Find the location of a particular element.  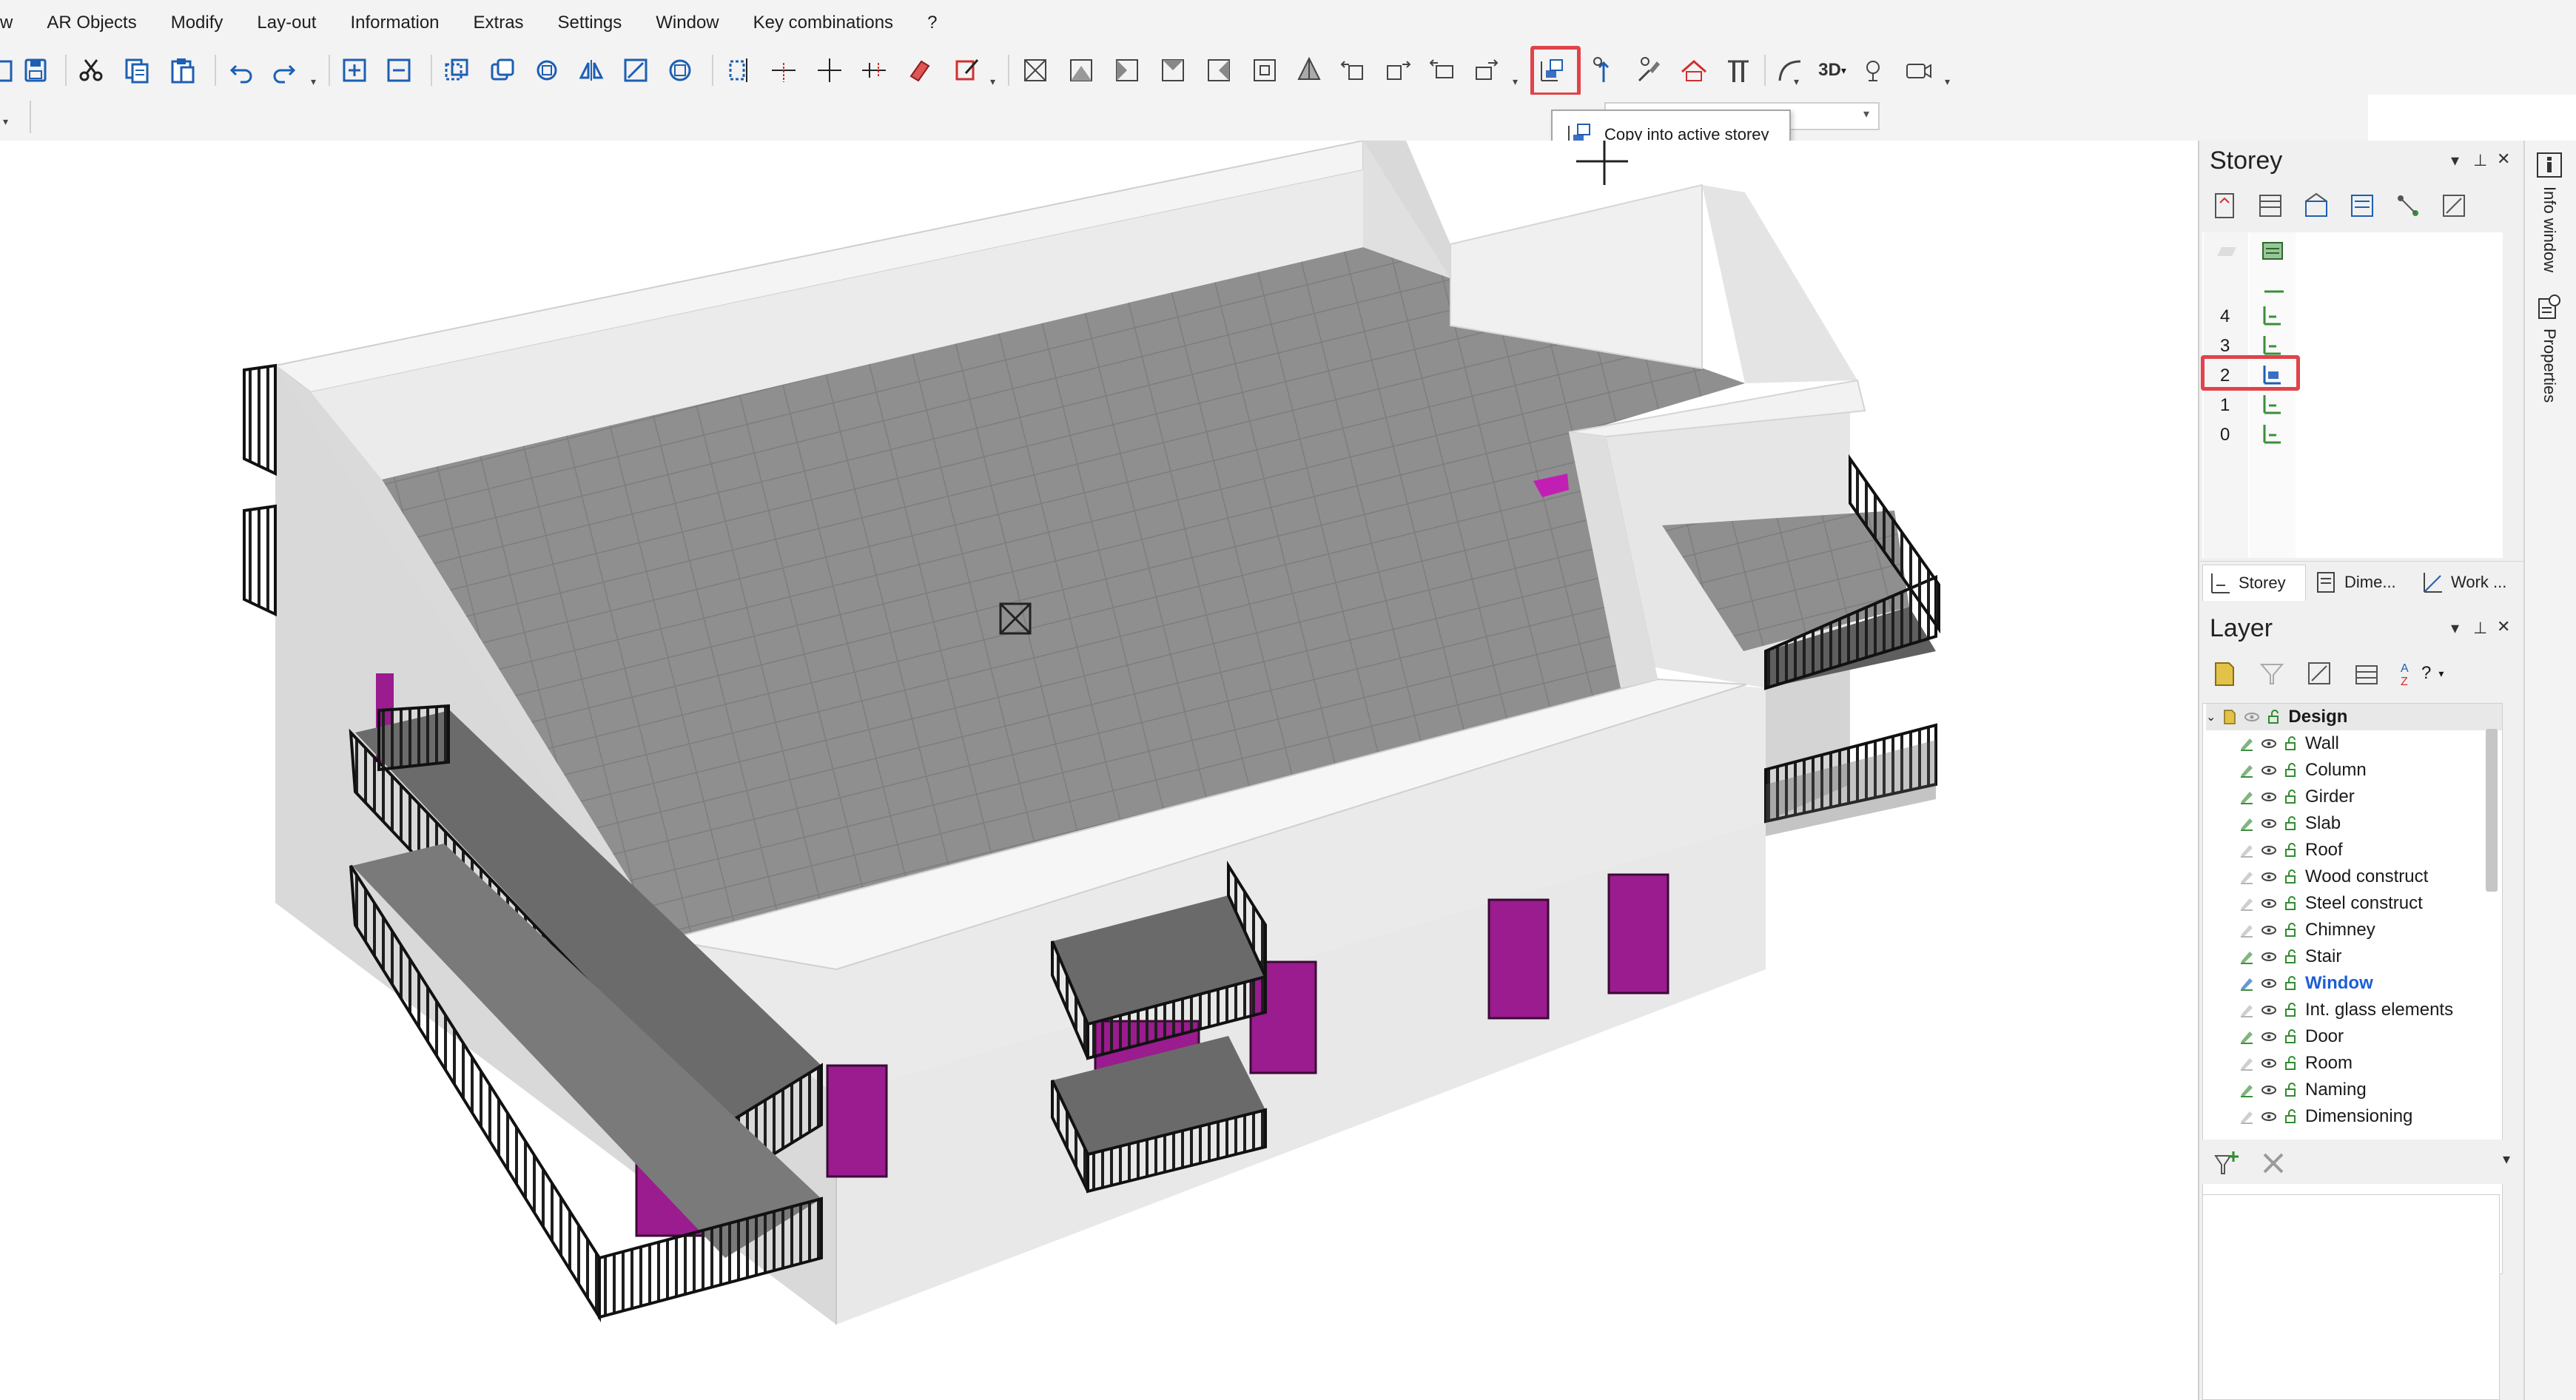

storey-panel-close-icon: ✕ is located at coordinates (2503, 159).